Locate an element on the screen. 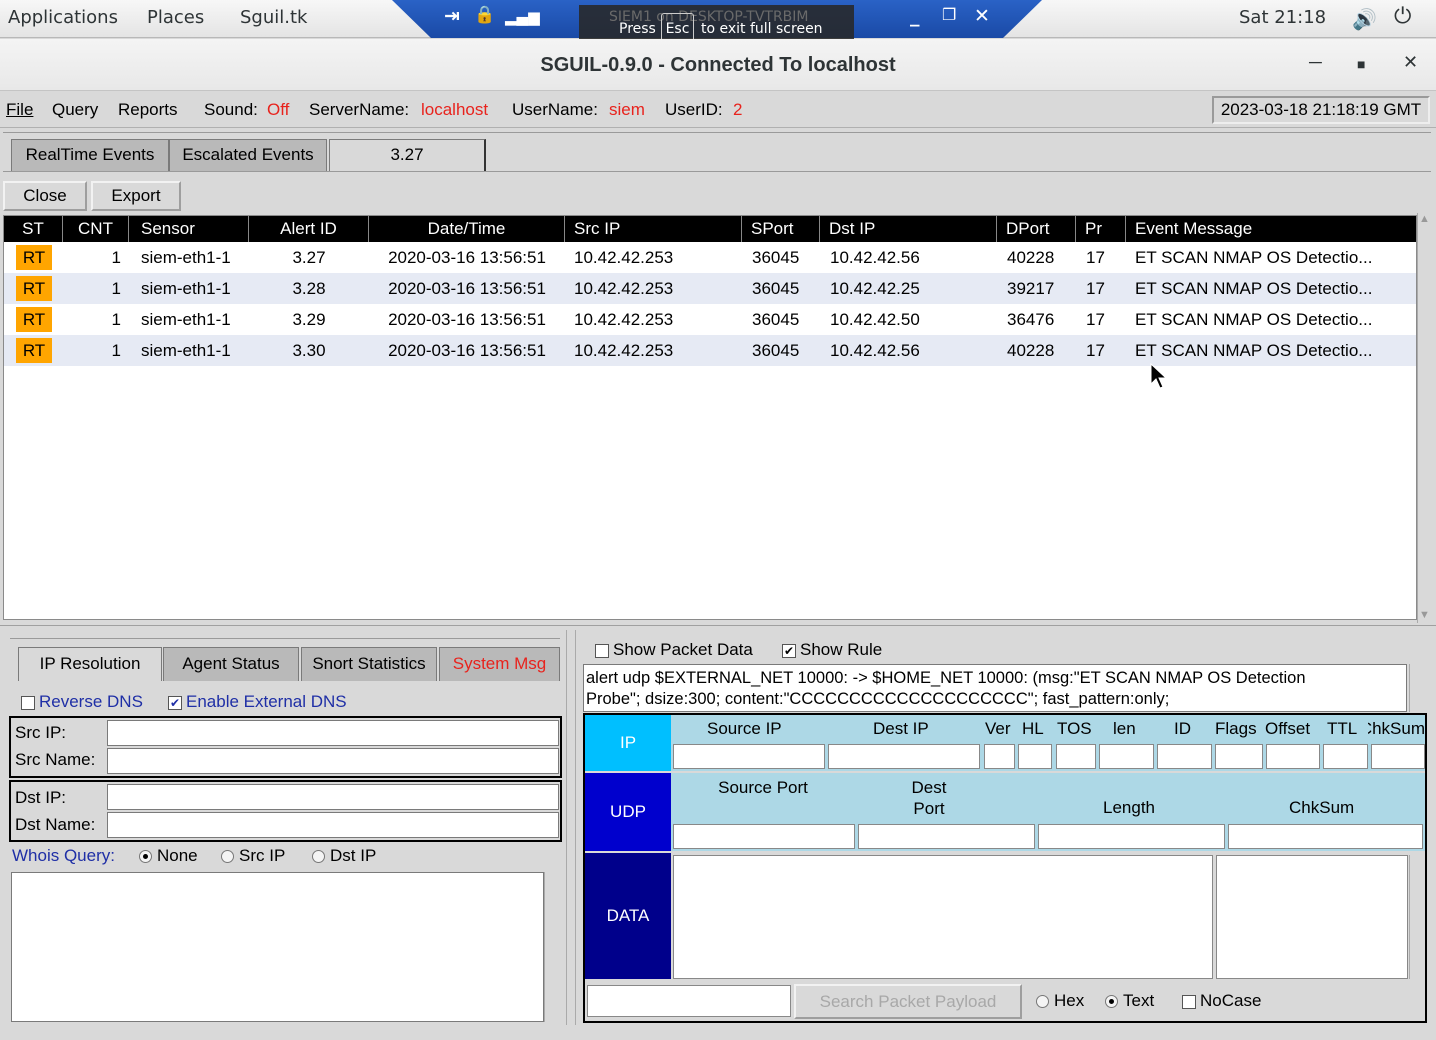  dport-cell: 39217 is located at coordinates (1031, 288).